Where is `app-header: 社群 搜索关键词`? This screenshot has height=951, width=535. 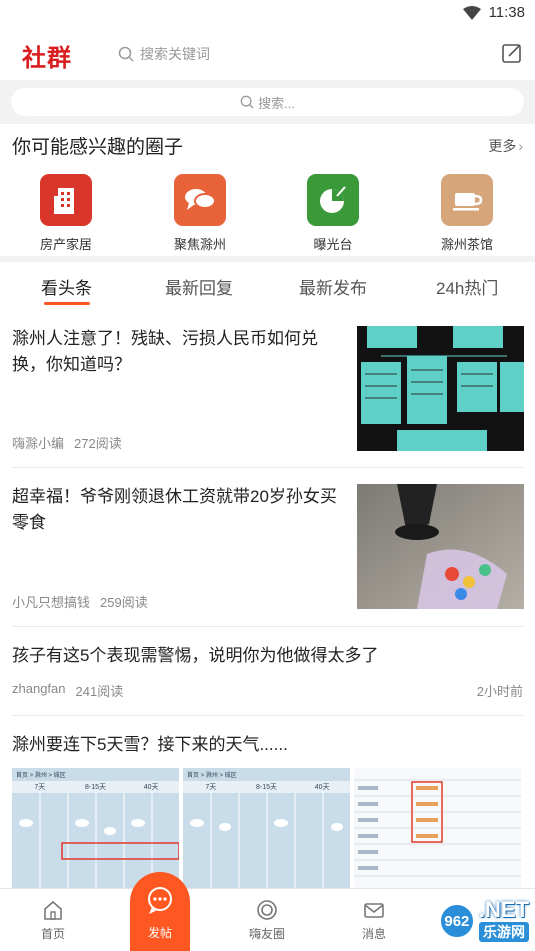 app-header: 社群 搜索关键词 is located at coordinates (267, 54).